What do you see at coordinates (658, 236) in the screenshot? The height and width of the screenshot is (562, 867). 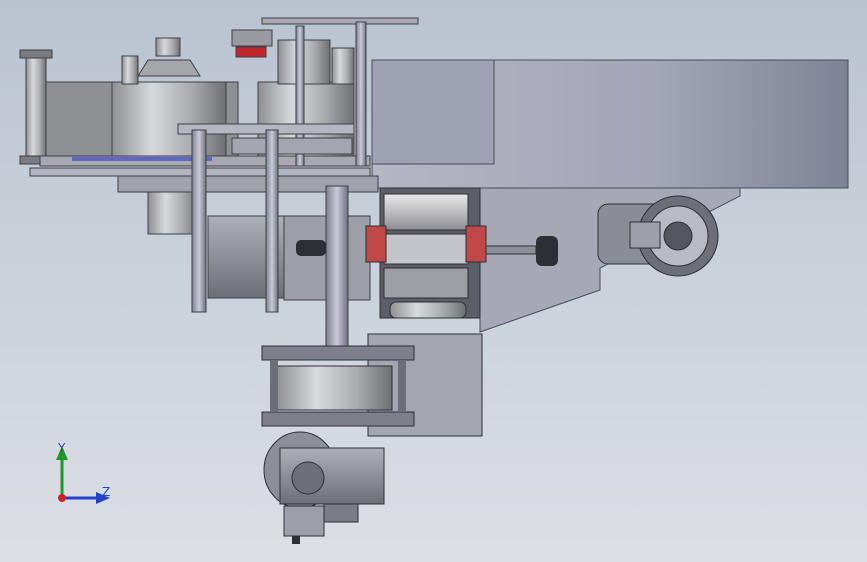 I see `side-gear-hub` at bounding box center [658, 236].